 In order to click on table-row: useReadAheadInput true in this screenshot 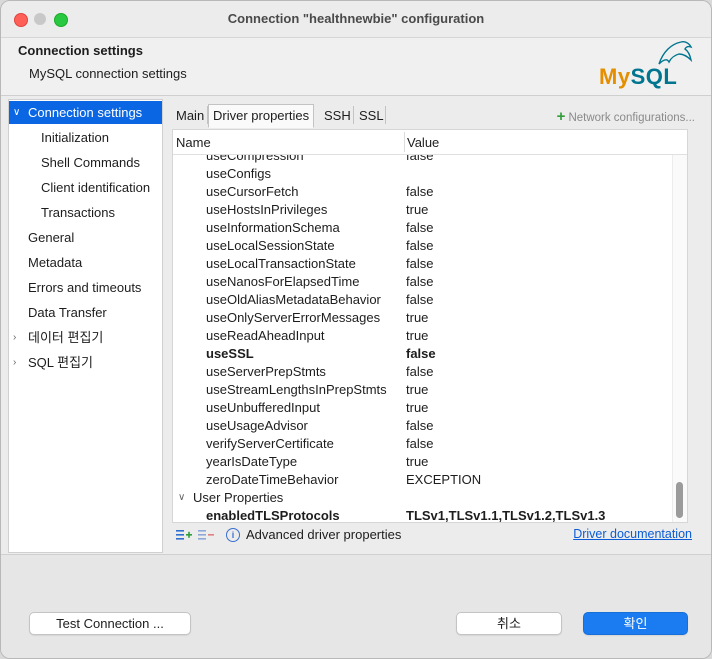, I will do `click(422, 336)`.